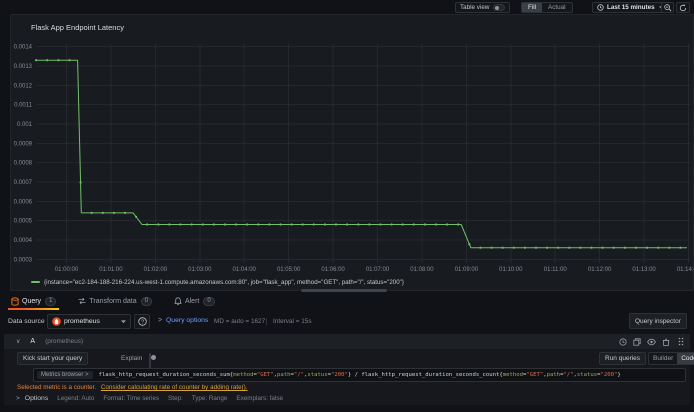 The image size is (694, 412). I want to click on query-segment-label: path, so click(553, 375).